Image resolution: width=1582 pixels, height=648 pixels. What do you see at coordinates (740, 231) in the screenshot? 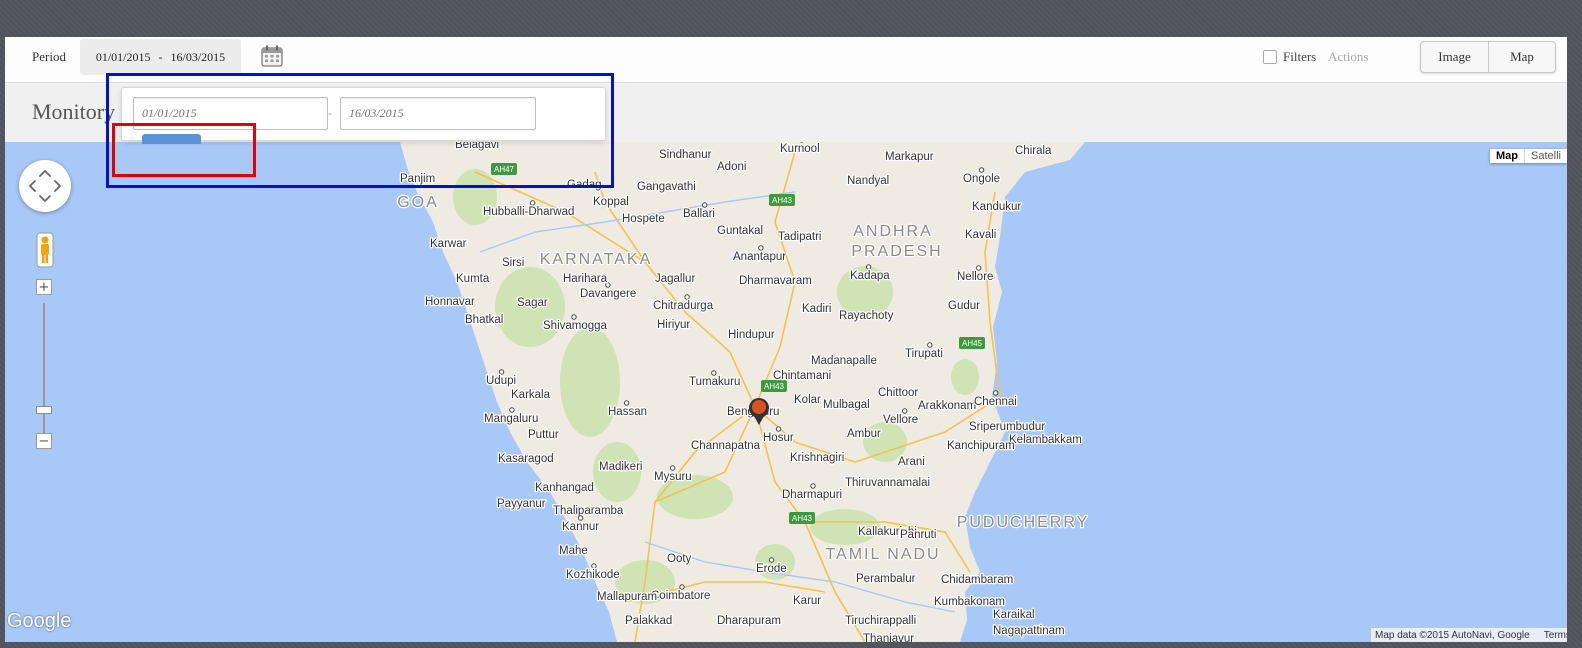
I see `place-label: Guntakal` at bounding box center [740, 231].